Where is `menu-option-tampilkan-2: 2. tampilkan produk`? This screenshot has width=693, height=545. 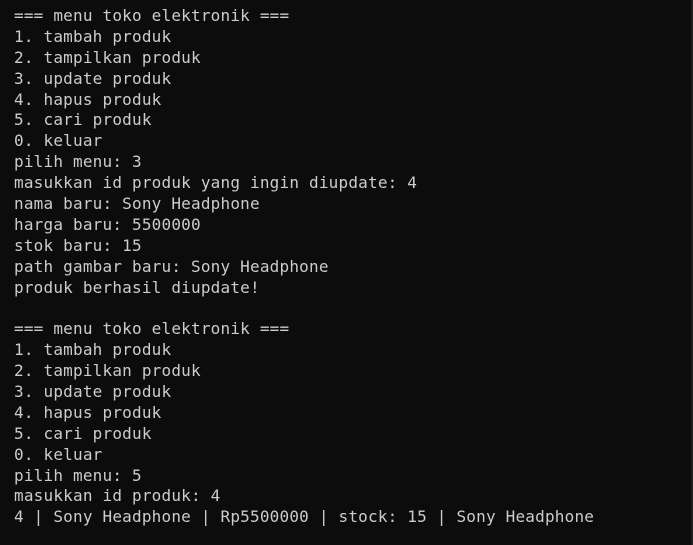
menu-option-tampilkan-2: 2. tampilkan produk is located at coordinates (107, 371).